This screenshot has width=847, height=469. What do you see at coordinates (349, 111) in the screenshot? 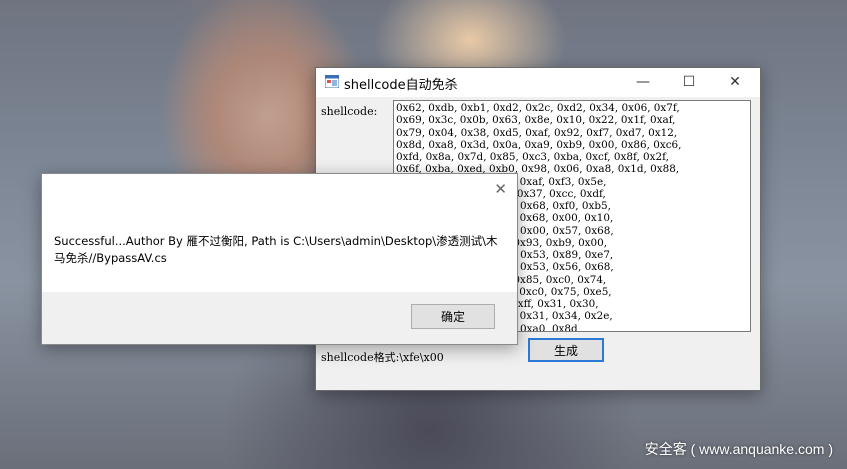
I see `shellcode-label: shellcode:` at bounding box center [349, 111].